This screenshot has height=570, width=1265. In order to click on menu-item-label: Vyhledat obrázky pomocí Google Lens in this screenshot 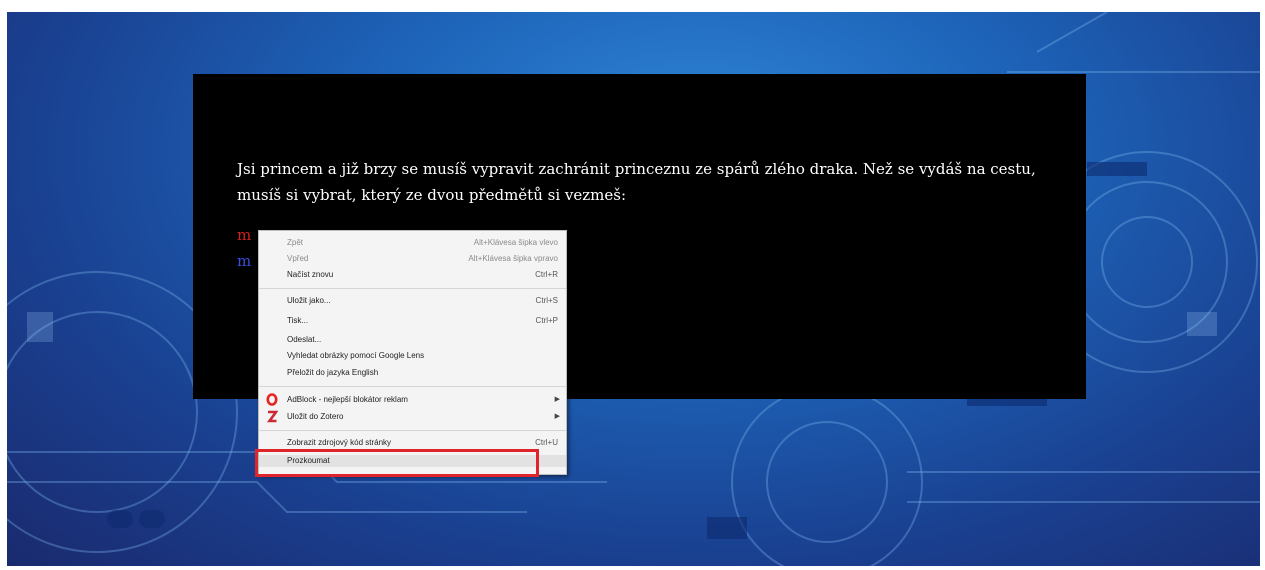, I will do `click(356, 355)`.